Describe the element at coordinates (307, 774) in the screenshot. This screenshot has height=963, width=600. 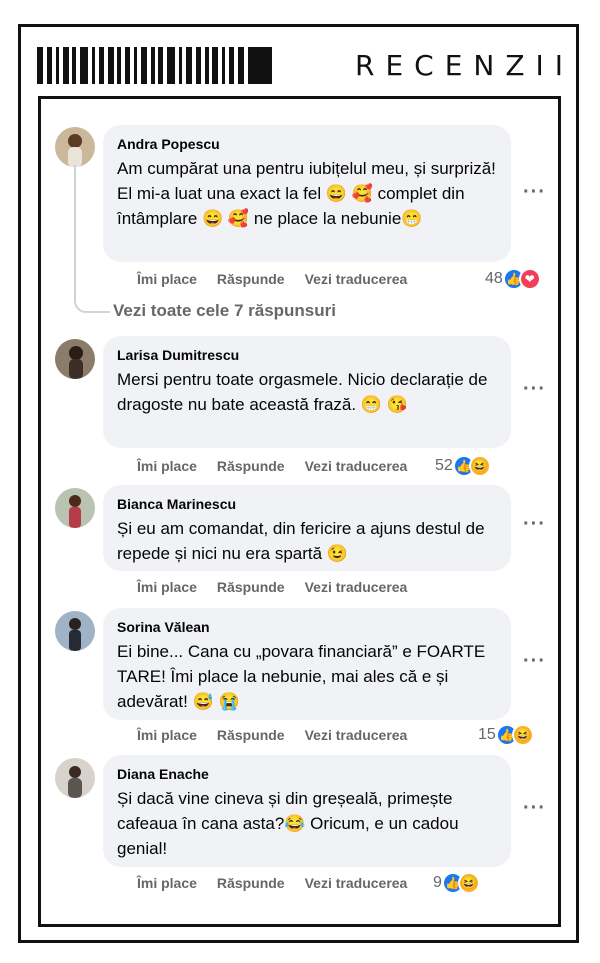
I see `commenter-name: Diana Enache` at that location.